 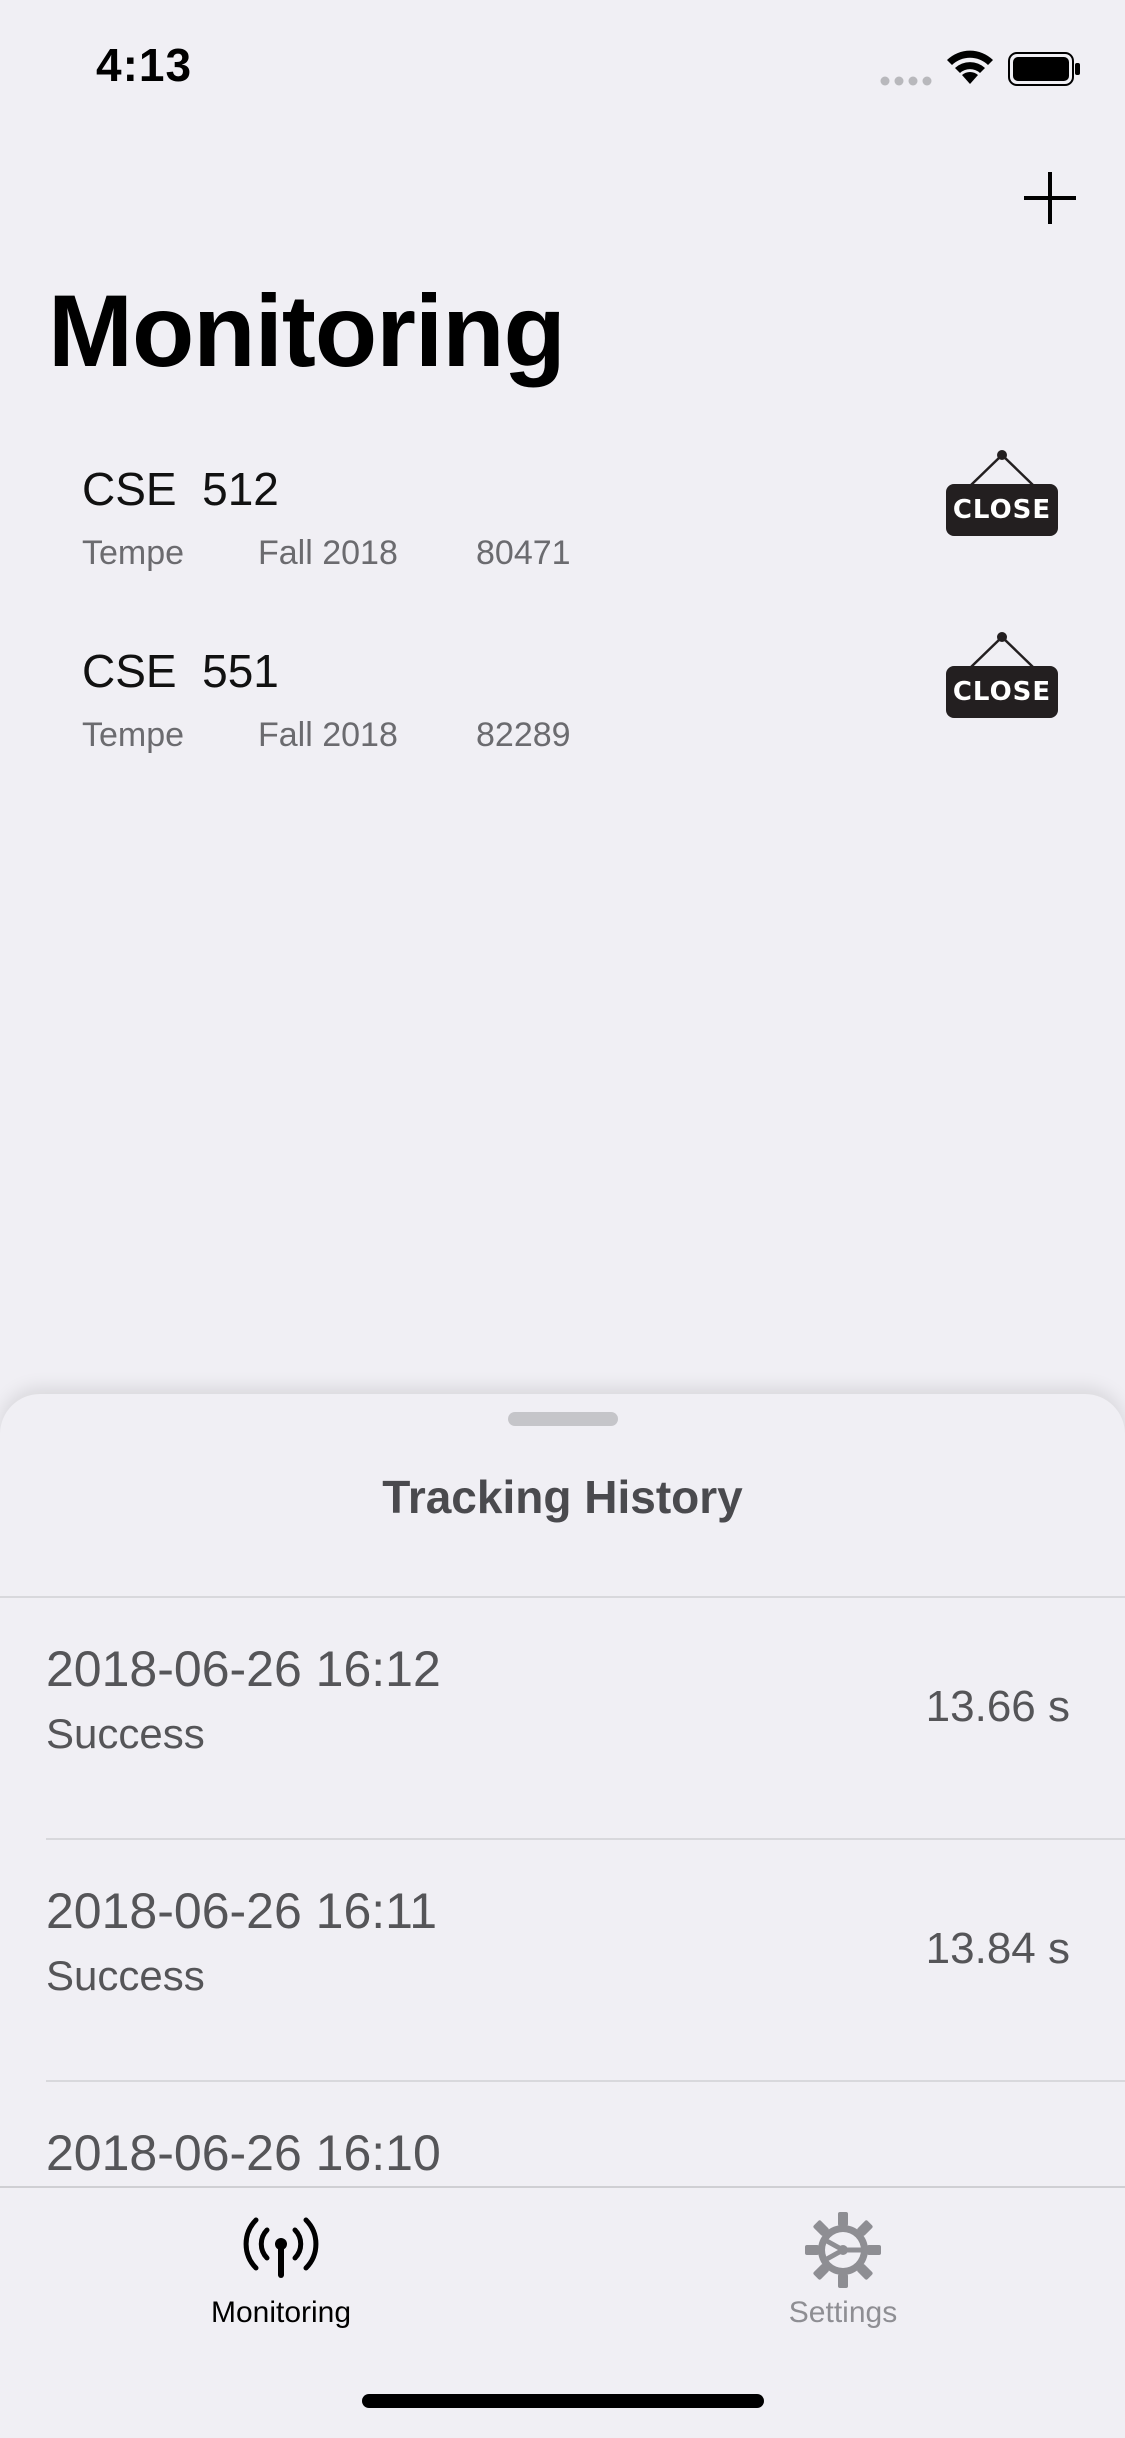 What do you see at coordinates (281, 2312) in the screenshot?
I see `tab-label: Monitoring` at bounding box center [281, 2312].